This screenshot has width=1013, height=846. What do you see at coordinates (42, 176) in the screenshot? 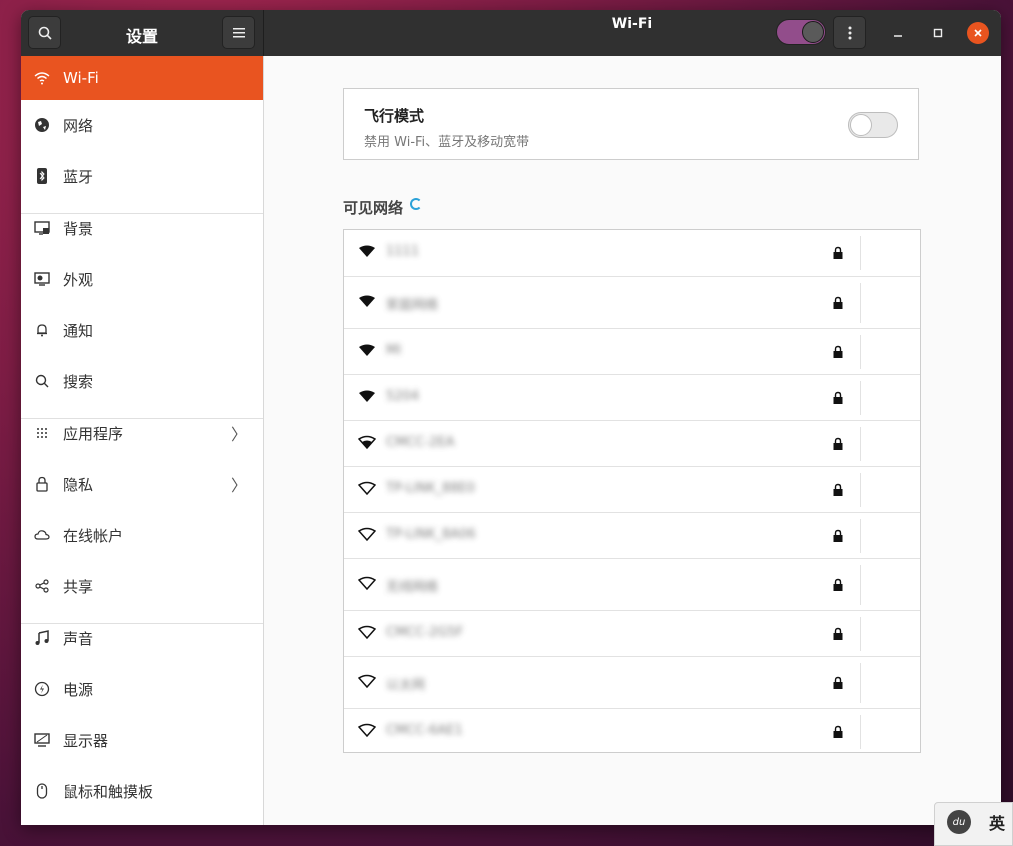
I see `bluetooth-icon` at bounding box center [42, 176].